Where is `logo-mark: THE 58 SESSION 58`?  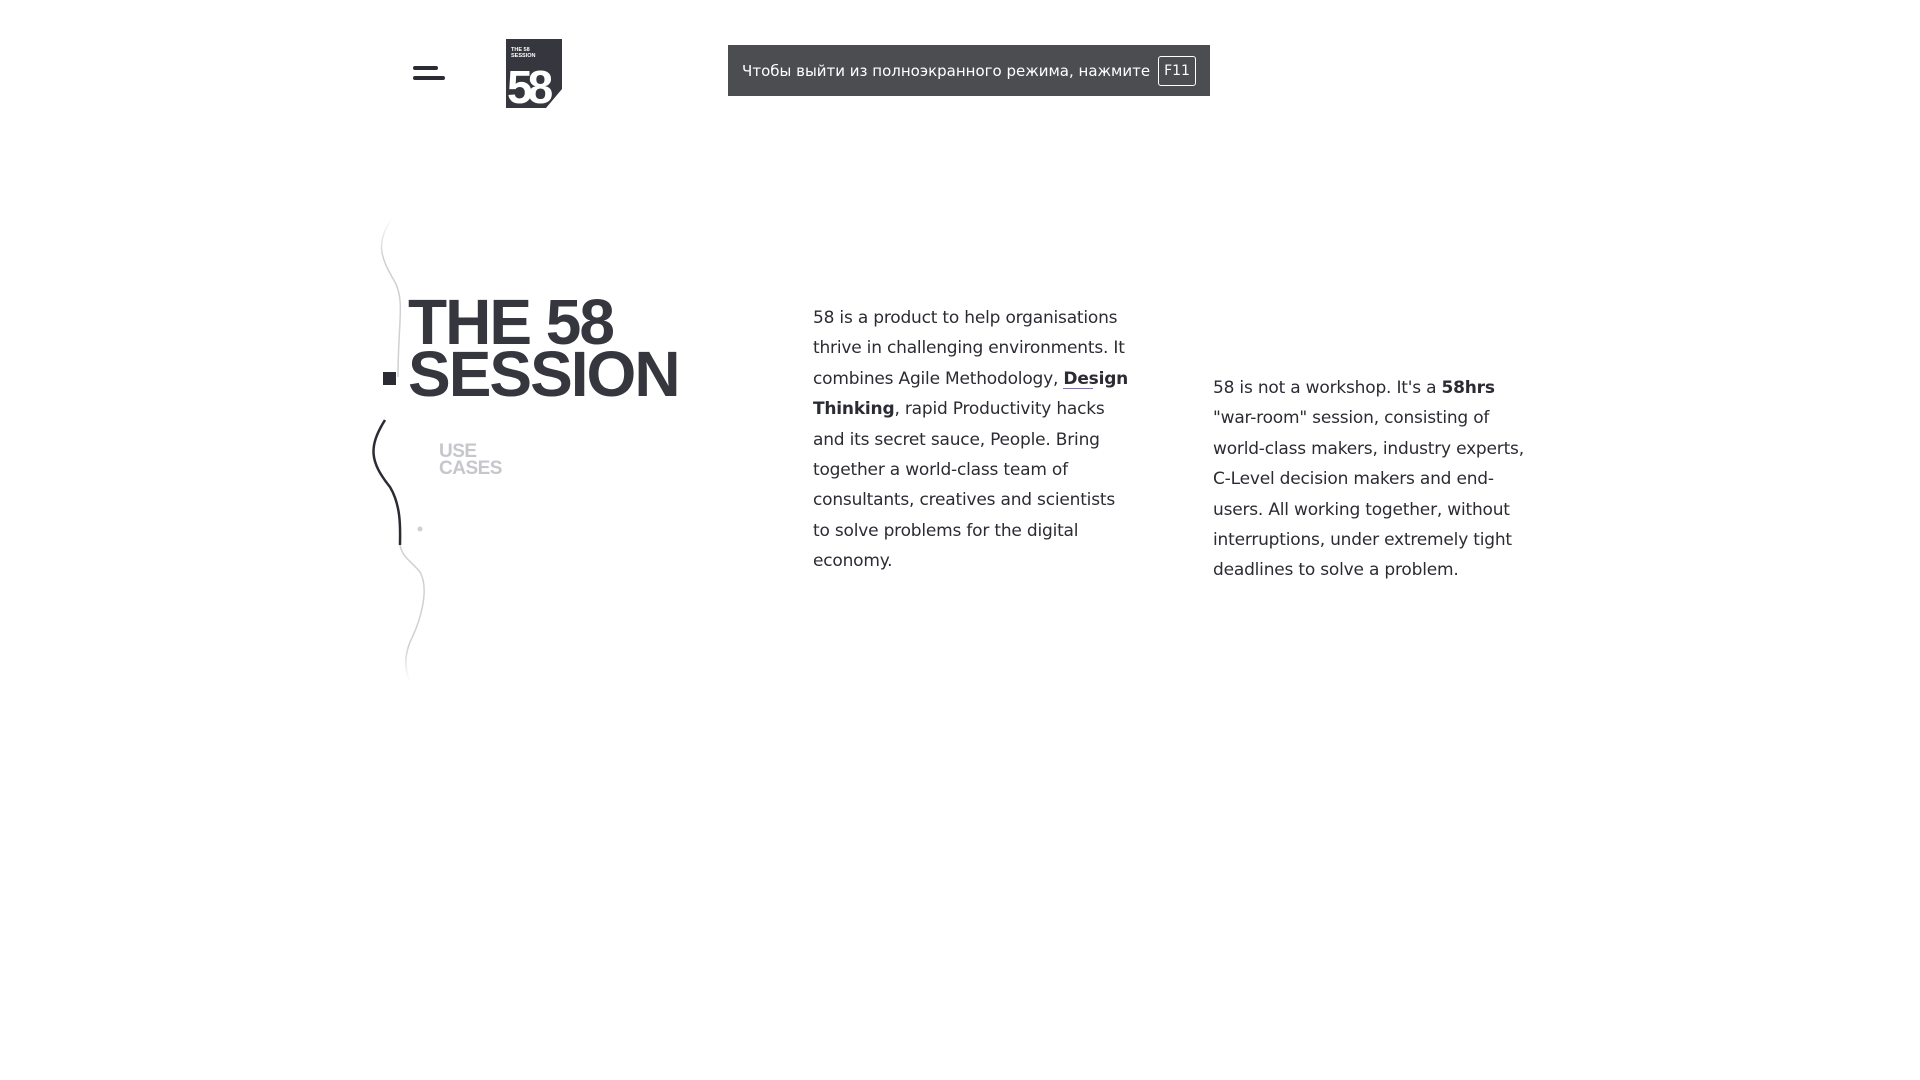
logo-mark: THE 58 SESSION 58 is located at coordinates (534, 73).